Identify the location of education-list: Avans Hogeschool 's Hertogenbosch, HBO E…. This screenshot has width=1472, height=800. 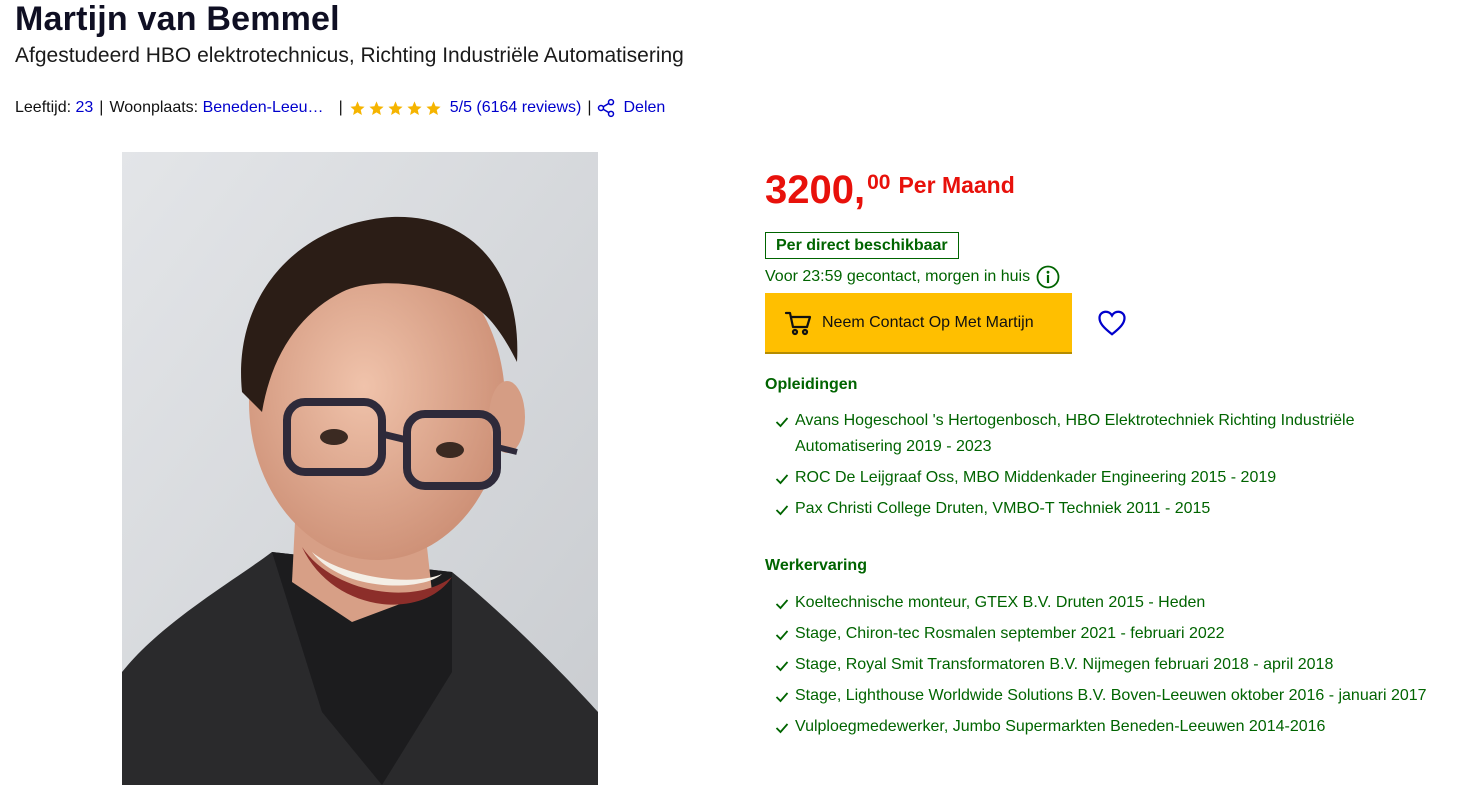
(1112, 467).